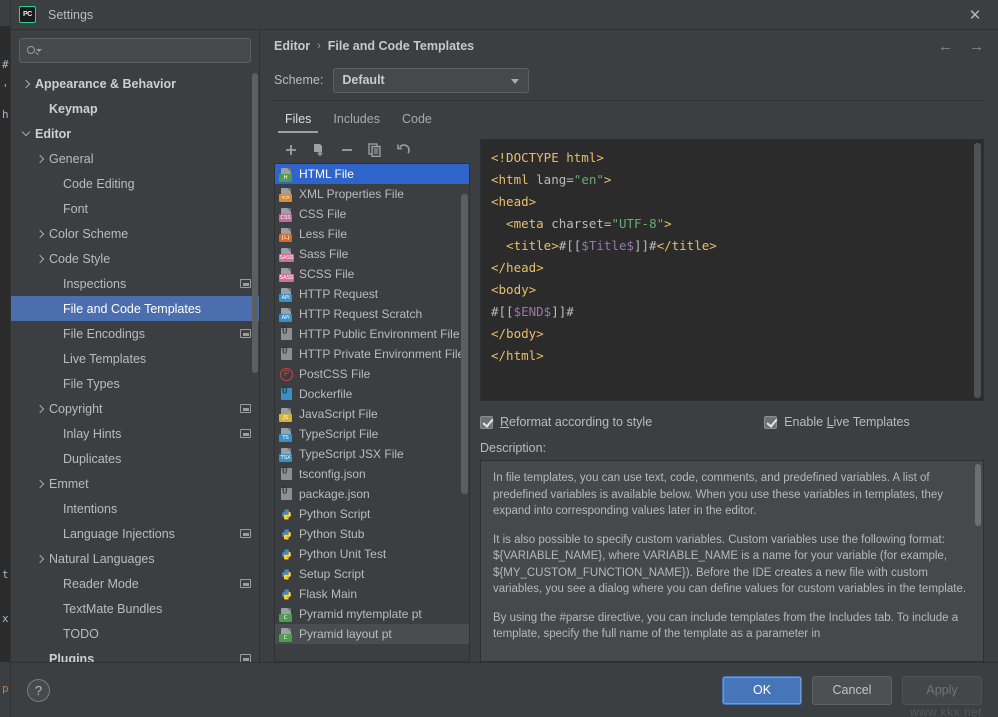 The height and width of the screenshot is (717, 998). I want to click on sidebar-item-file-types: File Types, so click(135, 383).